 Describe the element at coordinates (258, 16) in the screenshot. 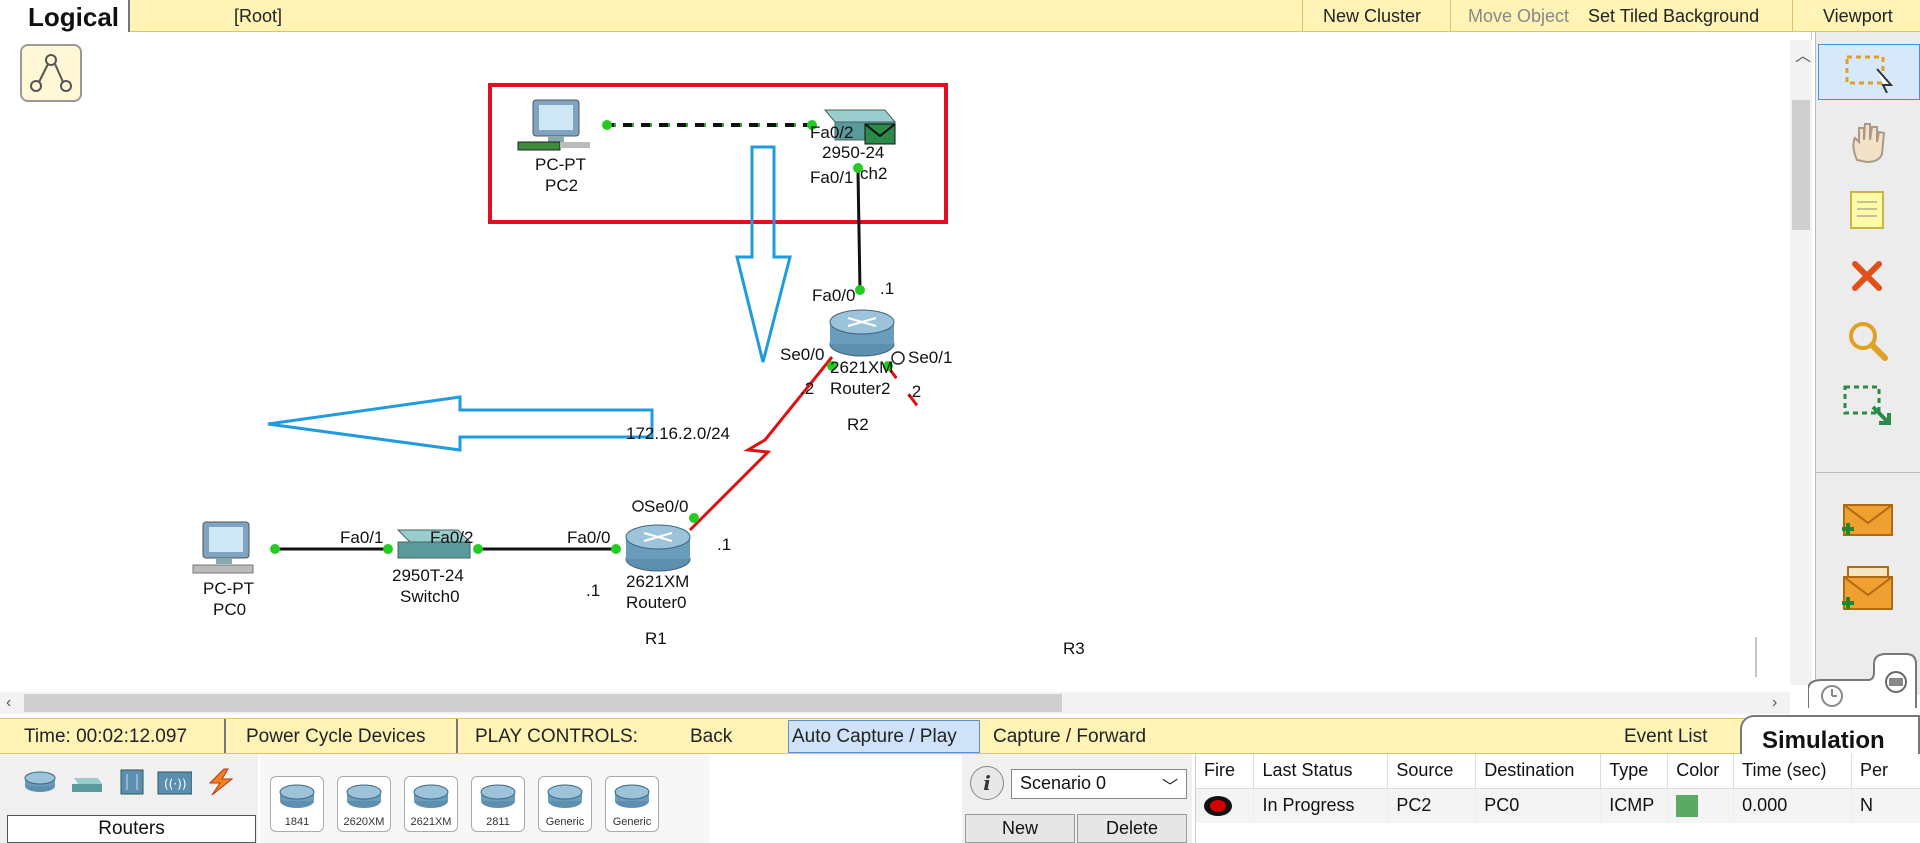

I see `breadcrumb-root: [Root]` at that location.